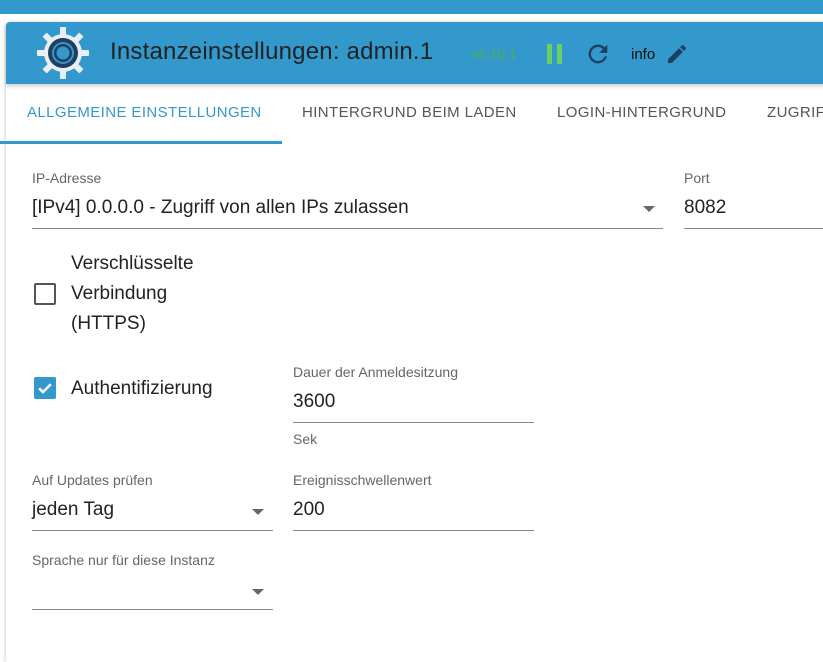 The height and width of the screenshot is (662, 823). Describe the element at coordinates (413, 530) in the screenshot. I see `event-threshold-underline` at that location.